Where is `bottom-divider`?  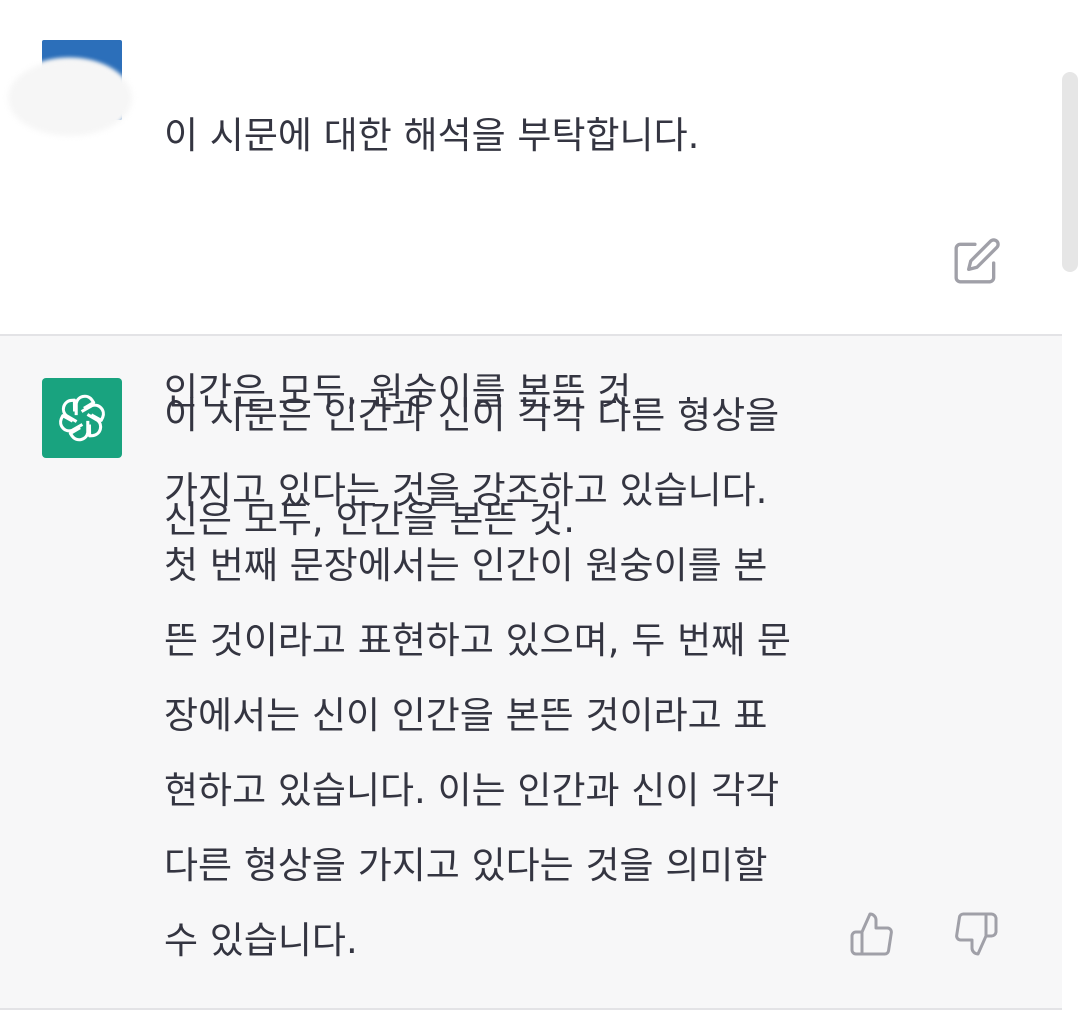
bottom-divider is located at coordinates (531, 1009).